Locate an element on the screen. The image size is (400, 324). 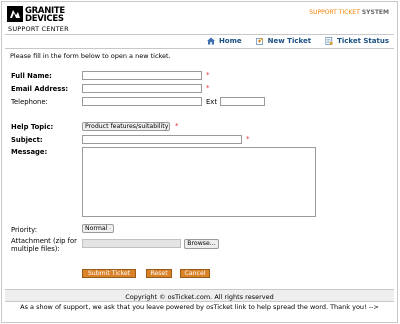
help-topic-select: Product features/suitability is located at coordinates (126, 126).